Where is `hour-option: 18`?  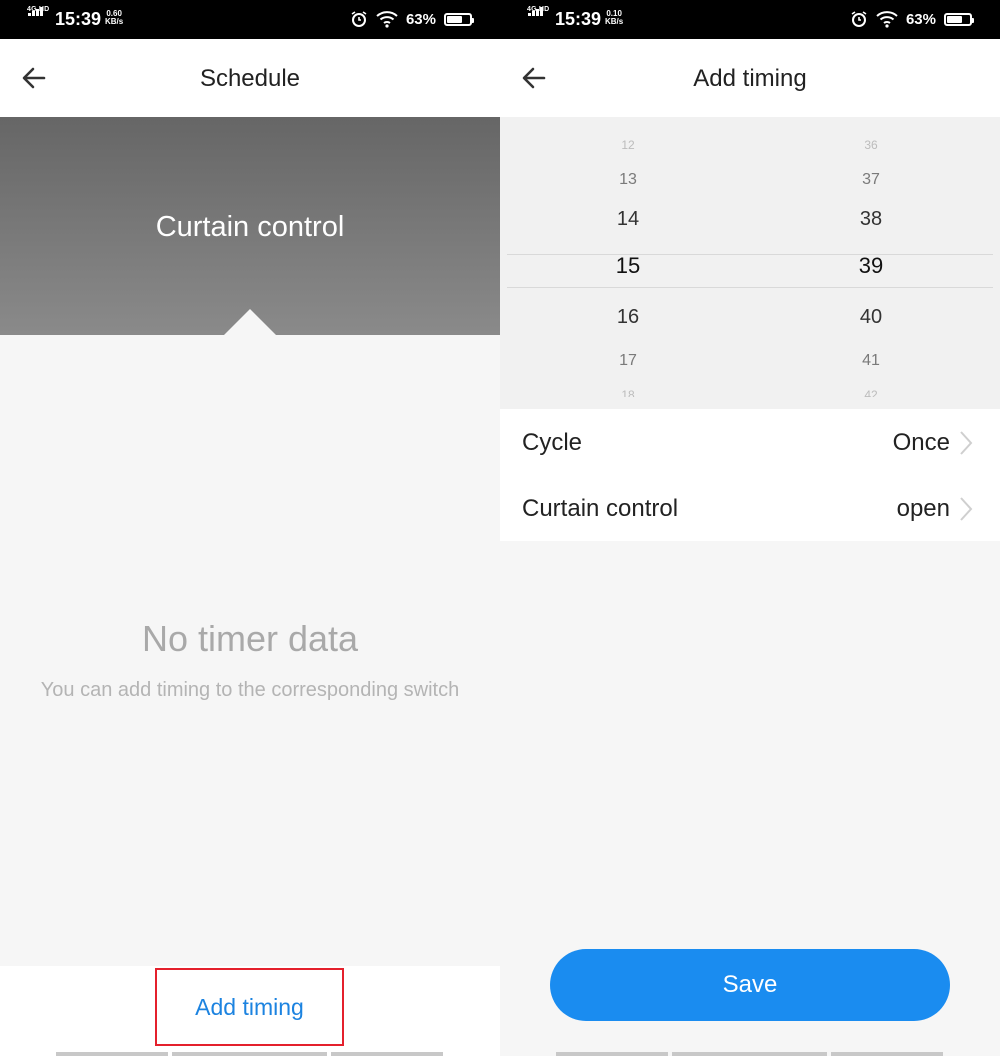
hour-option: 18 is located at coordinates (628, 393).